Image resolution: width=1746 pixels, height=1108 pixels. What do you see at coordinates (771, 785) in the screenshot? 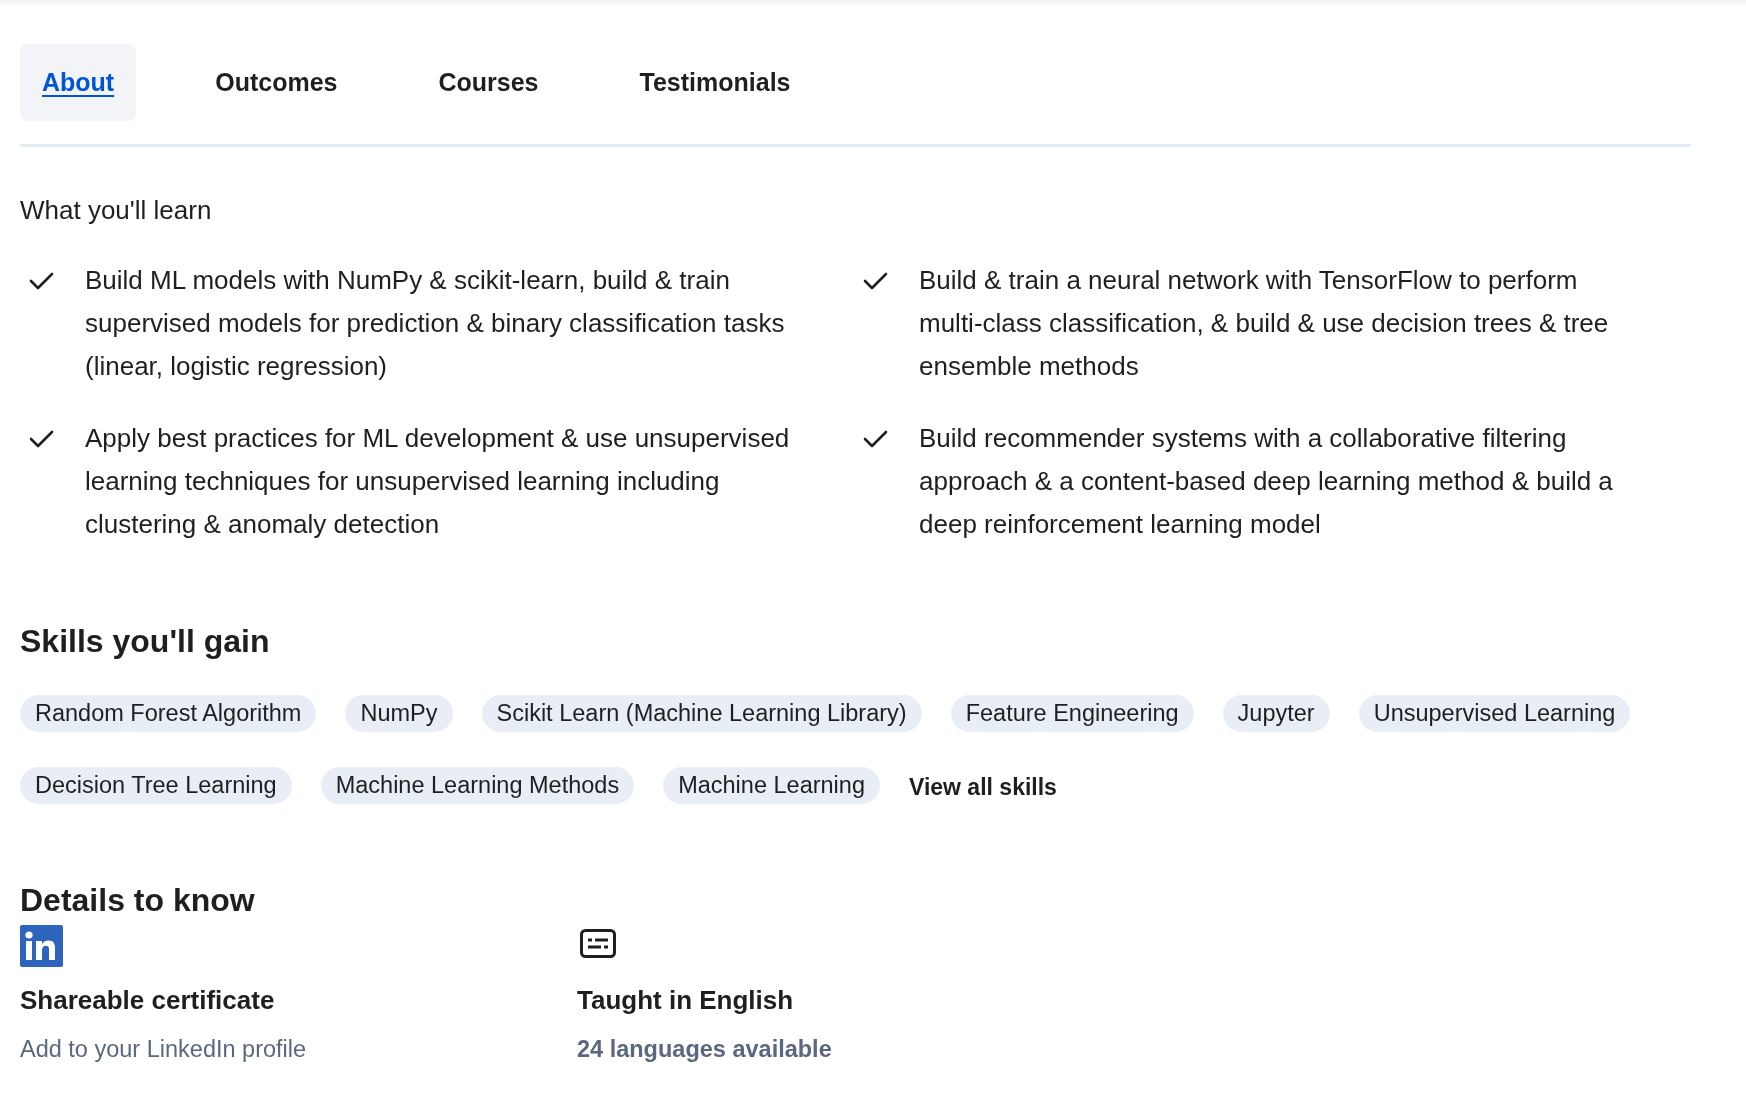
I see `skill-tag: Machine Learning` at bounding box center [771, 785].